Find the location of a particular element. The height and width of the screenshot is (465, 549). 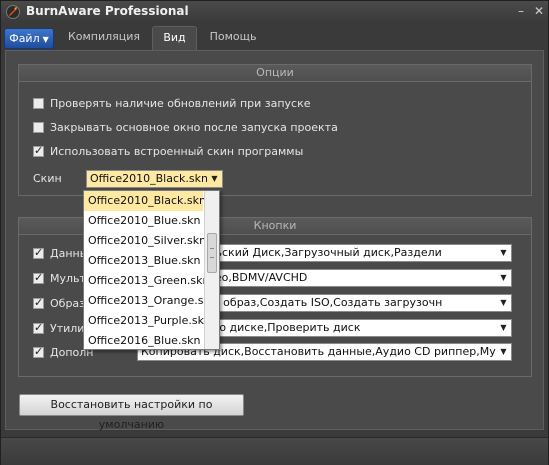

check-updates-option: Проверять наличие обновлений при запуске is located at coordinates (172, 103).